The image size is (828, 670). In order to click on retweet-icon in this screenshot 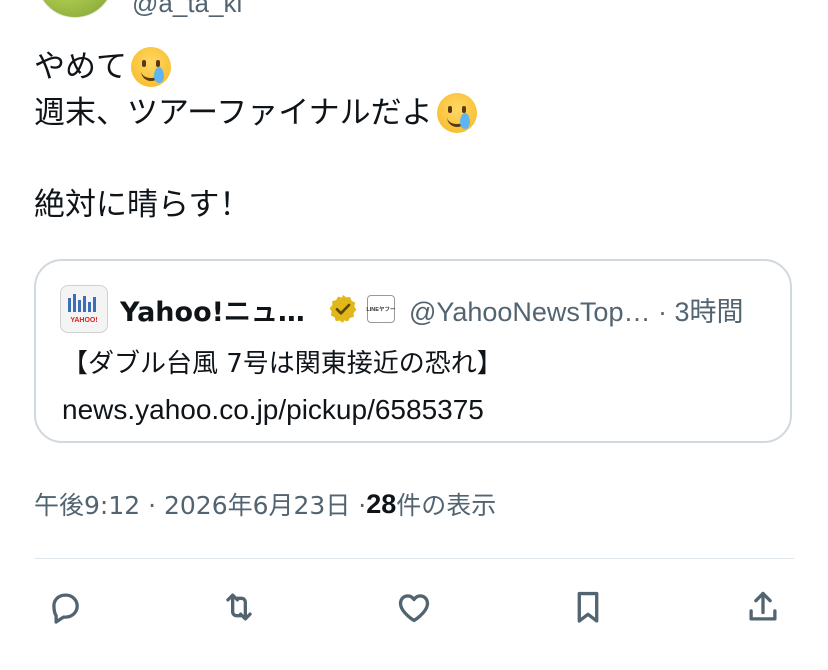, I will do `click(239, 607)`.